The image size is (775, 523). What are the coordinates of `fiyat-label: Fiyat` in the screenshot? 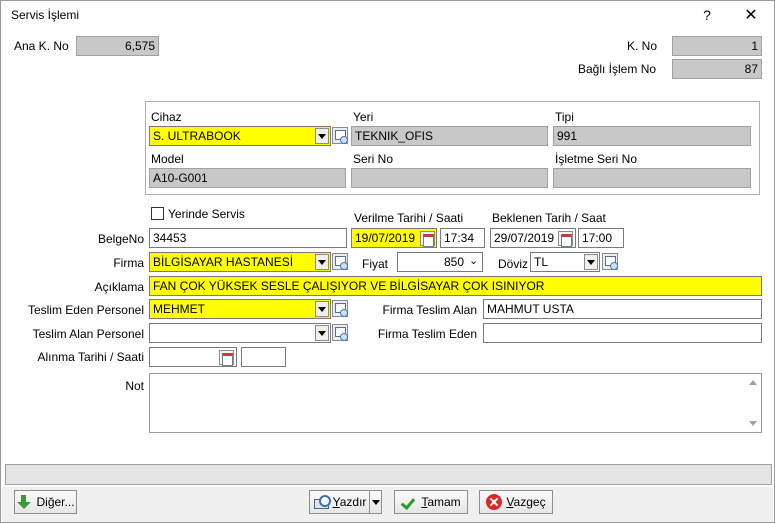 It's located at (375, 264).